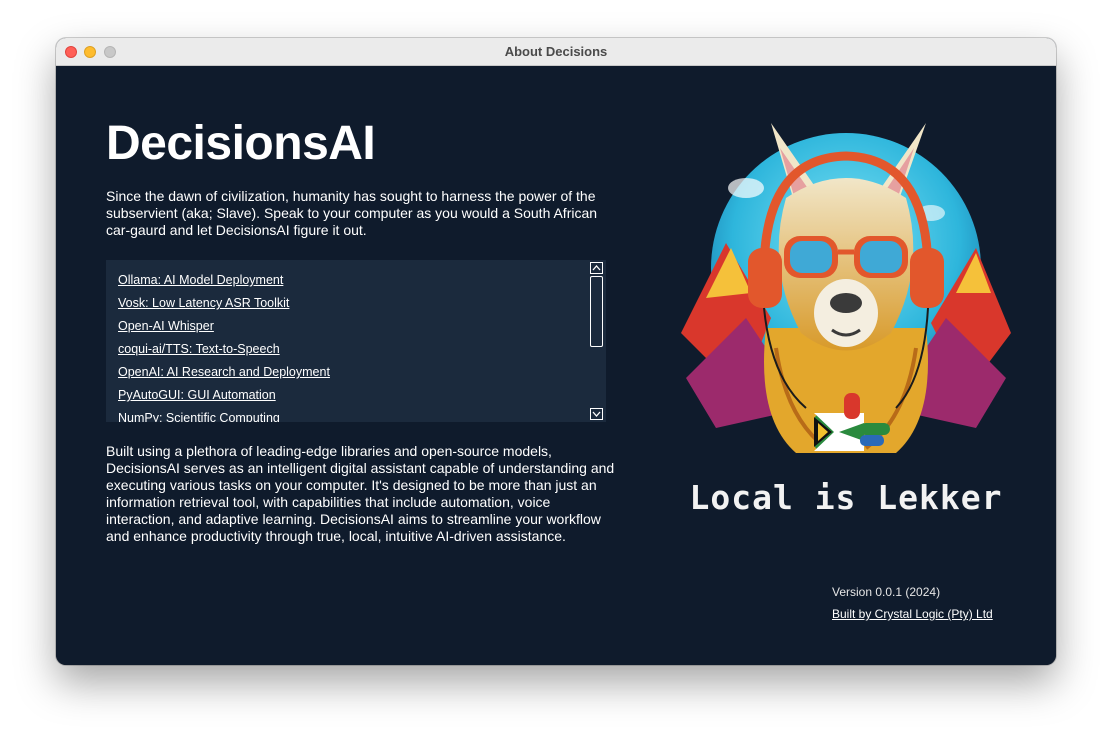 The image size is (1112, 740). Describe the element at coordinates (199, 349) in the screenshot. I see `link-coqui-tts: coqui-ai/TTS: Text-to-Speech` at that location.